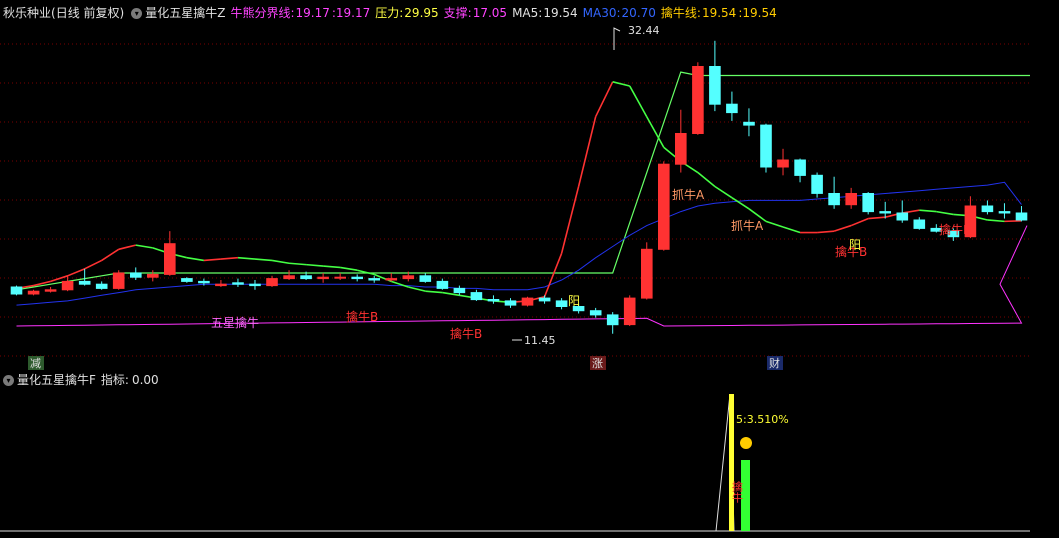 The height and width of the screenshot is (538, 1059). What do you see at coordinates (601, 13) in the screenshot?
I see `ma30-label: MA30:` at bounding box center [601, 13].